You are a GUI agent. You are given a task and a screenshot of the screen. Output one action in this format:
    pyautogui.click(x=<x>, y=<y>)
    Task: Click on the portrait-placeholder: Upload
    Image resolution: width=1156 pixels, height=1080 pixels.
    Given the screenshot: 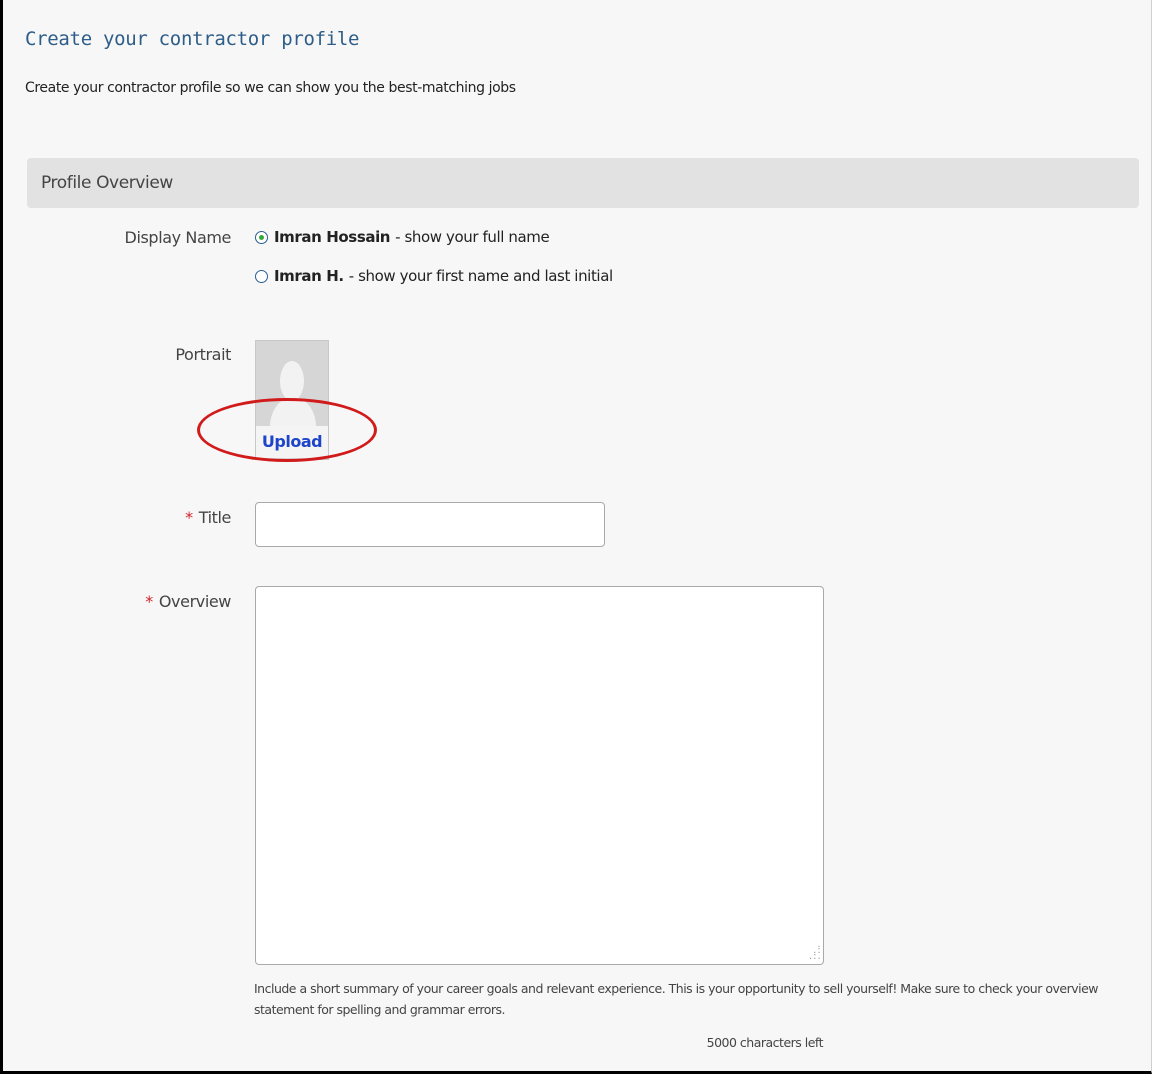 What is the action you would take?
    pyautogui.click(x=292, y=400)
    